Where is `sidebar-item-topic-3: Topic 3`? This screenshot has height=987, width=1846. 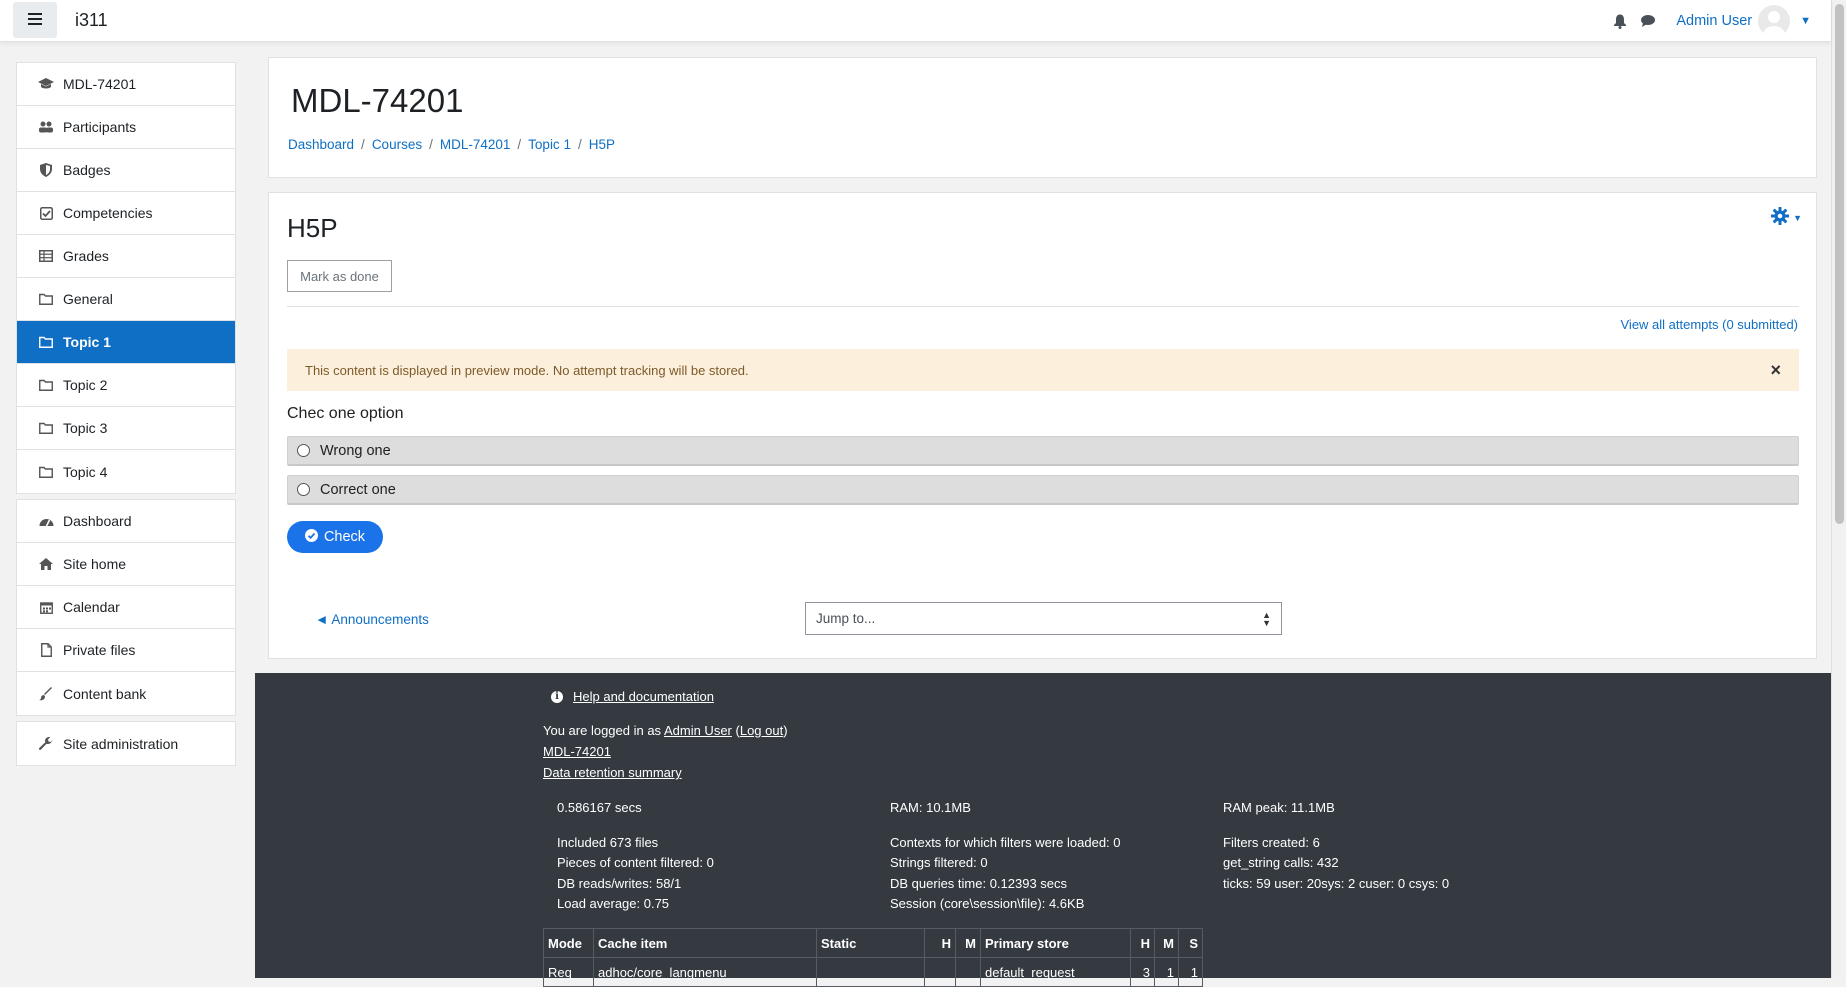
sidebar-item-topic-3: Topic 3 is located at coordinates (126, 428).